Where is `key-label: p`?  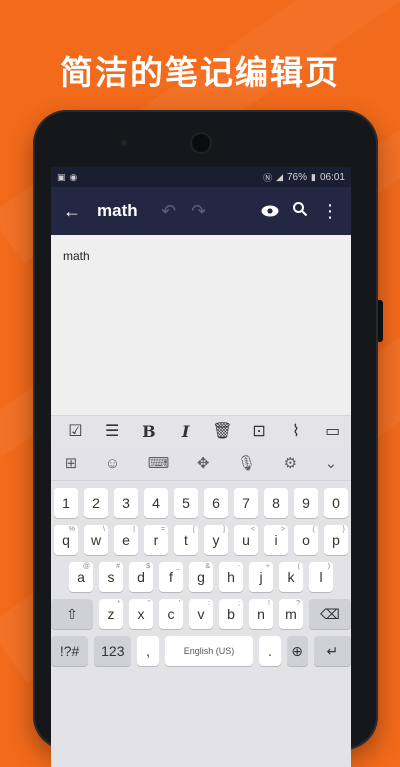
key-label: p is located at coordinates (336, 540).